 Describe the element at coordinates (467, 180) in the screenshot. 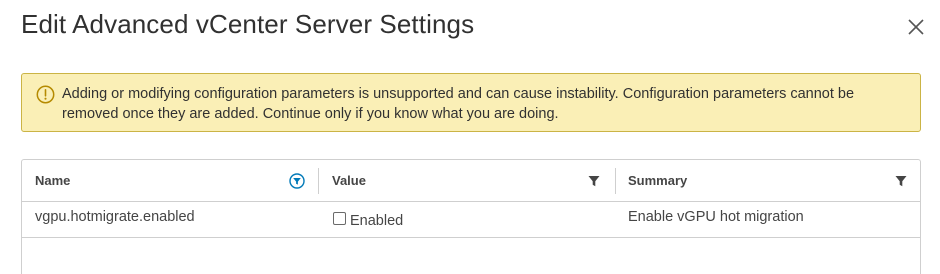

I see `column-header-value: Value` at that location.